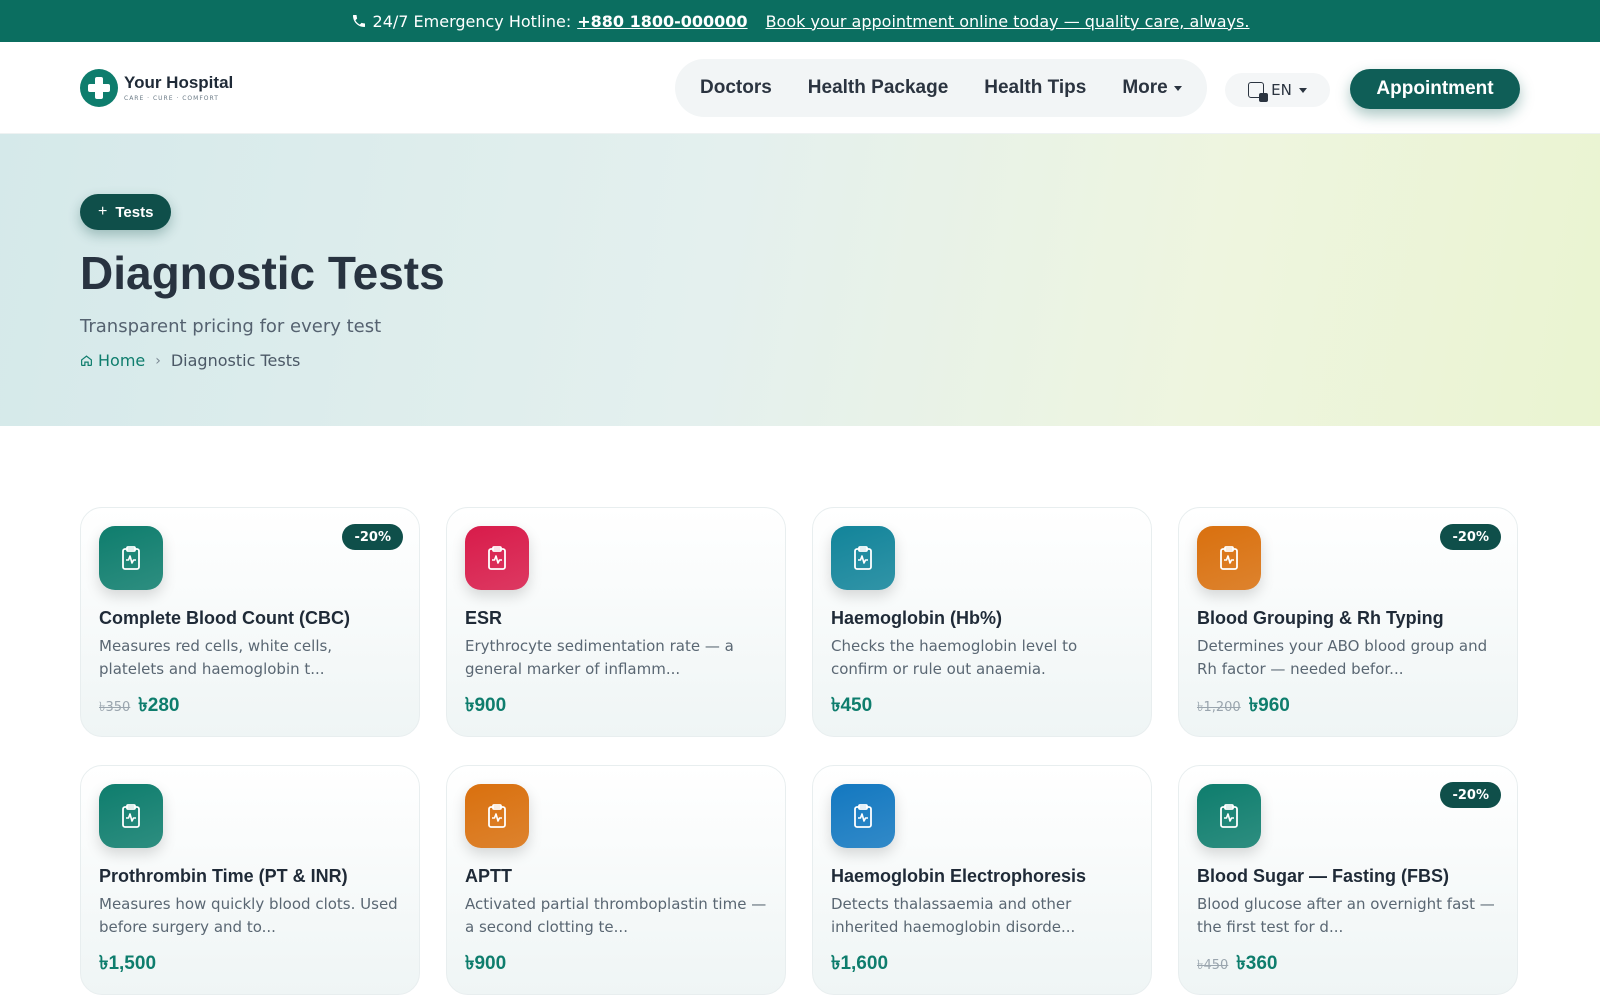 The height and width of the screenshot is (1000, 1600). What do you see at coordinates (134, 212) in the screenshot?
I see `section-badge-label: Tests` at bounding box center [134, 212].